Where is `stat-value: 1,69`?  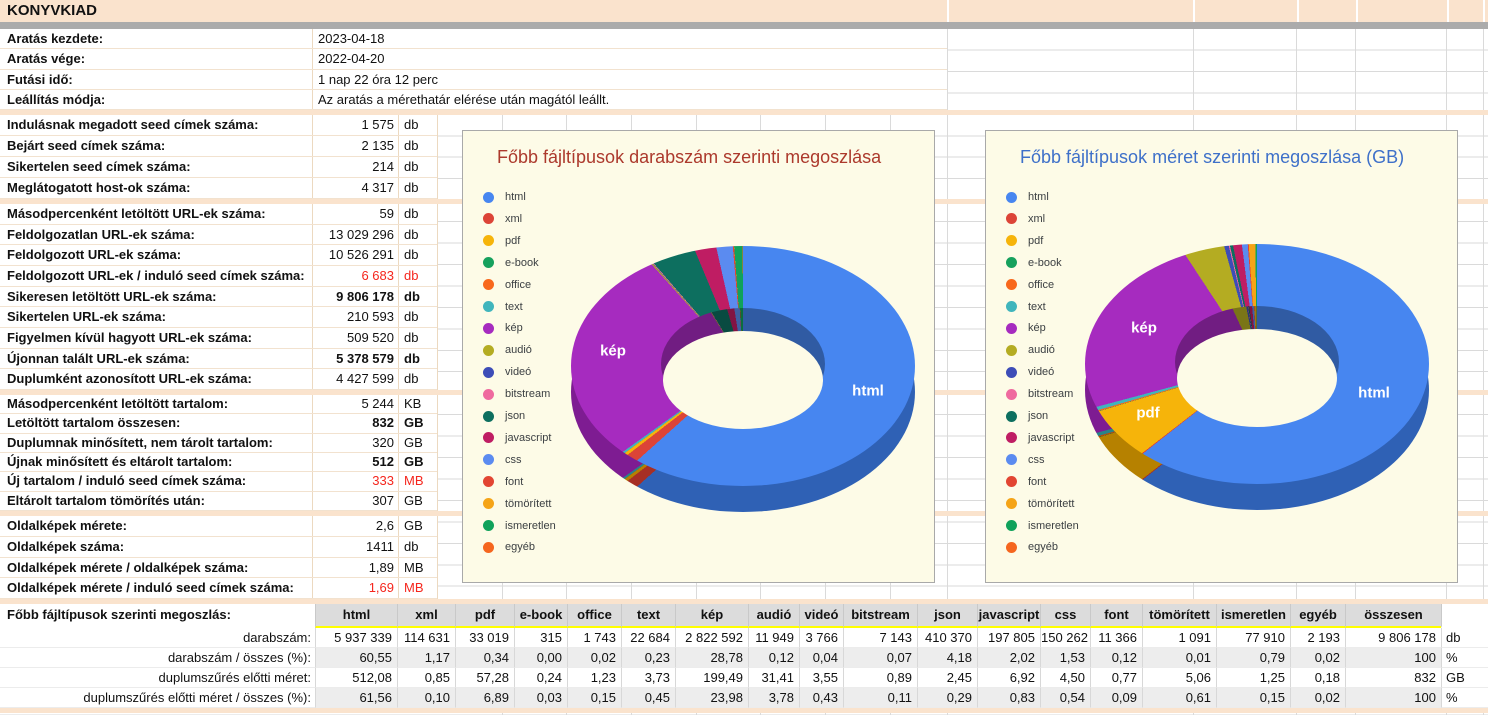
stat-value: 1,69 is located at coordinates (356, 588).